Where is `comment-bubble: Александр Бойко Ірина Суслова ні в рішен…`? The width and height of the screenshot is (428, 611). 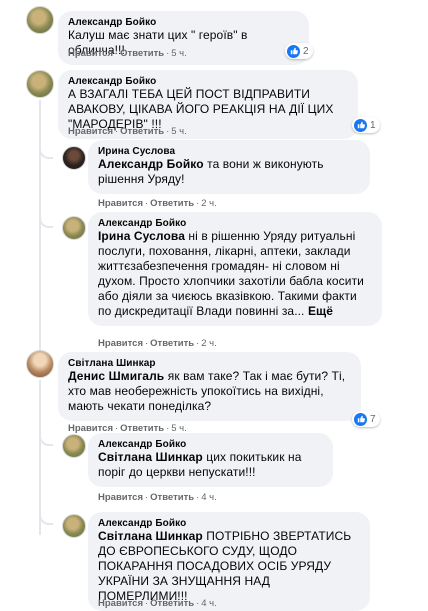 comment-bubble: Александр Бойко Ірина Суслова ні в рішен… is located at coordinates (235, 269).